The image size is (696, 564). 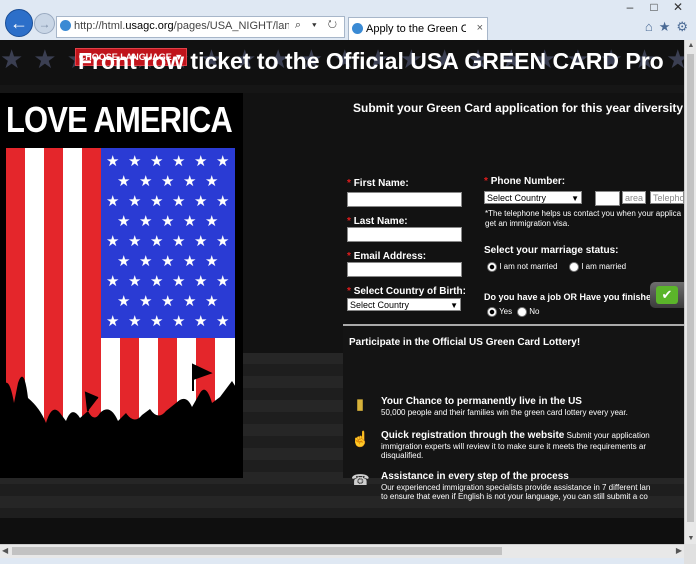 What do you see at coordinates (480, 28) in the screenshot?
I see `tab-close-icon: ×` at bounding box center [480, 28].